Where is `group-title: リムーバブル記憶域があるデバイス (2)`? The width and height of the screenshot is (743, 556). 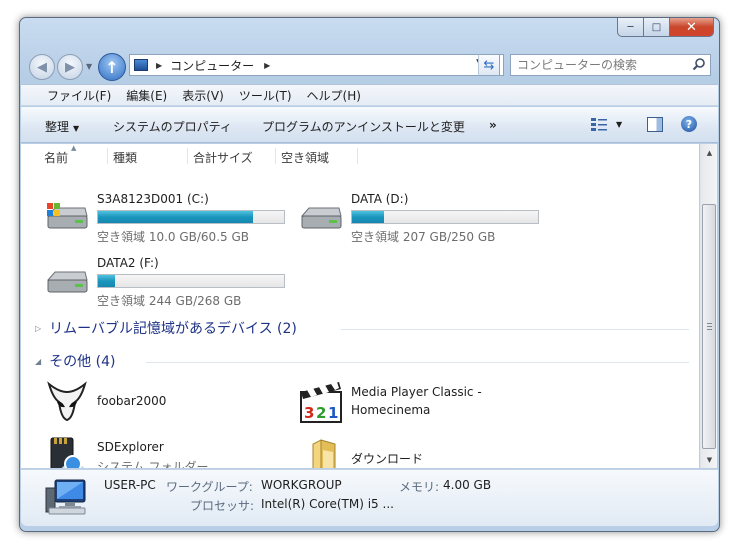 group-title: リムーバブル記憶域があるデバイス (2) is located at coordinates (173, 329).